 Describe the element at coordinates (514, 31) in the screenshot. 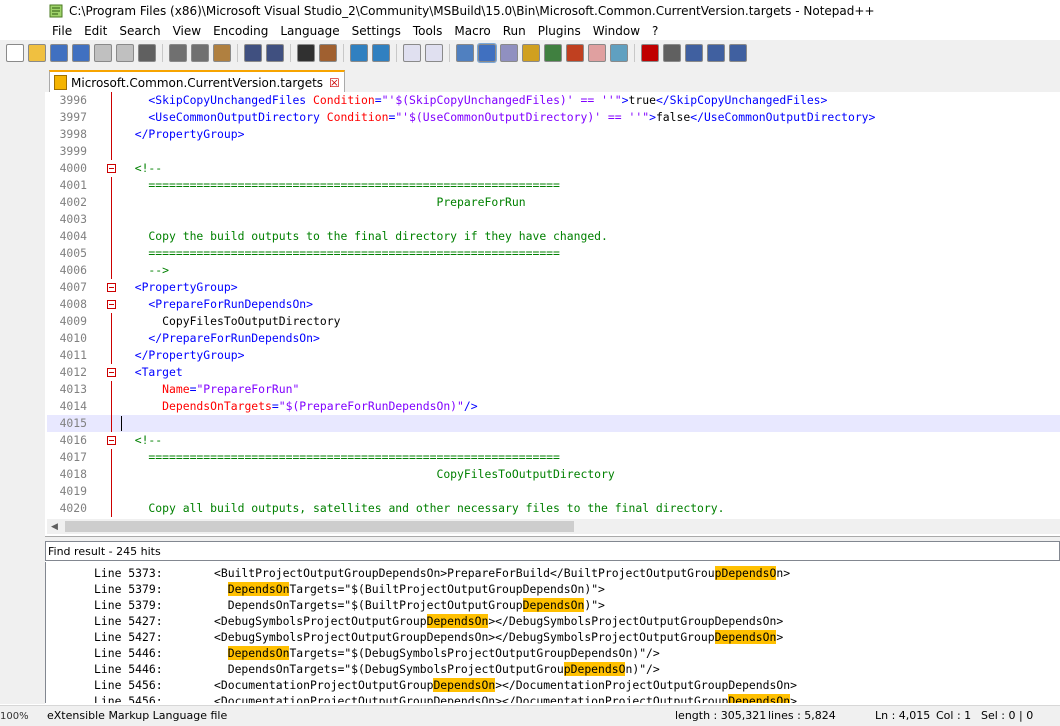

I see `menu-run: Run` at that location.